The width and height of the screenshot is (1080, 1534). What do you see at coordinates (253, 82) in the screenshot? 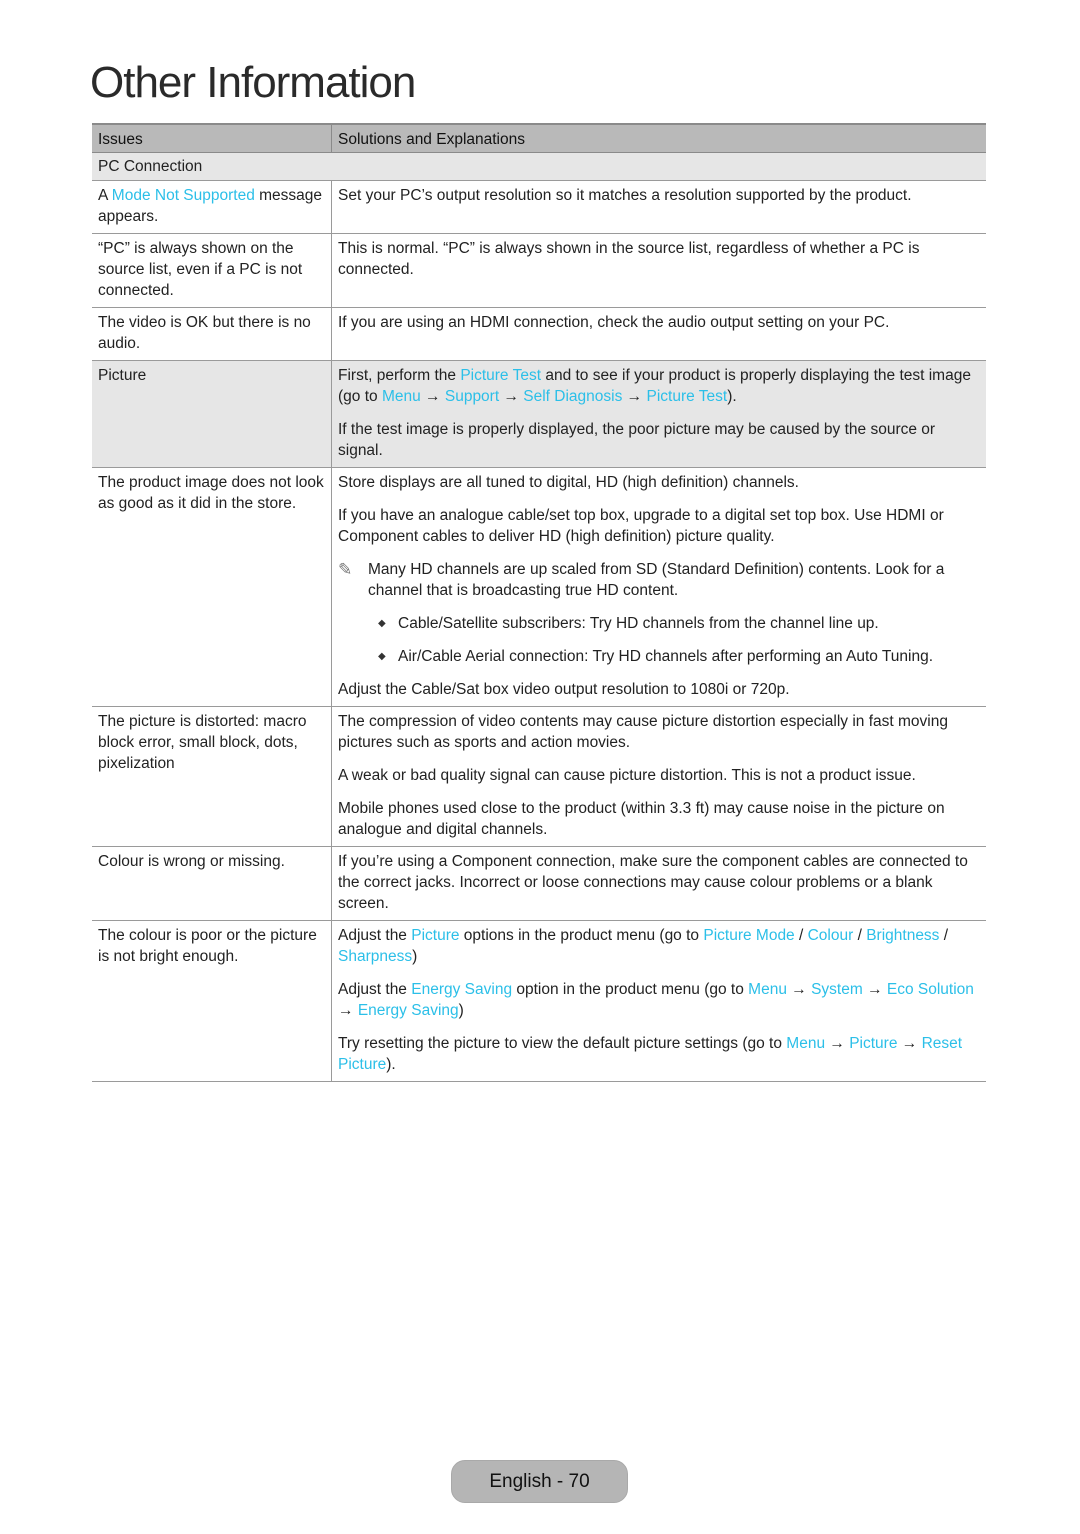
I see `page-title: Other Information` at bounding box center [253, 82].